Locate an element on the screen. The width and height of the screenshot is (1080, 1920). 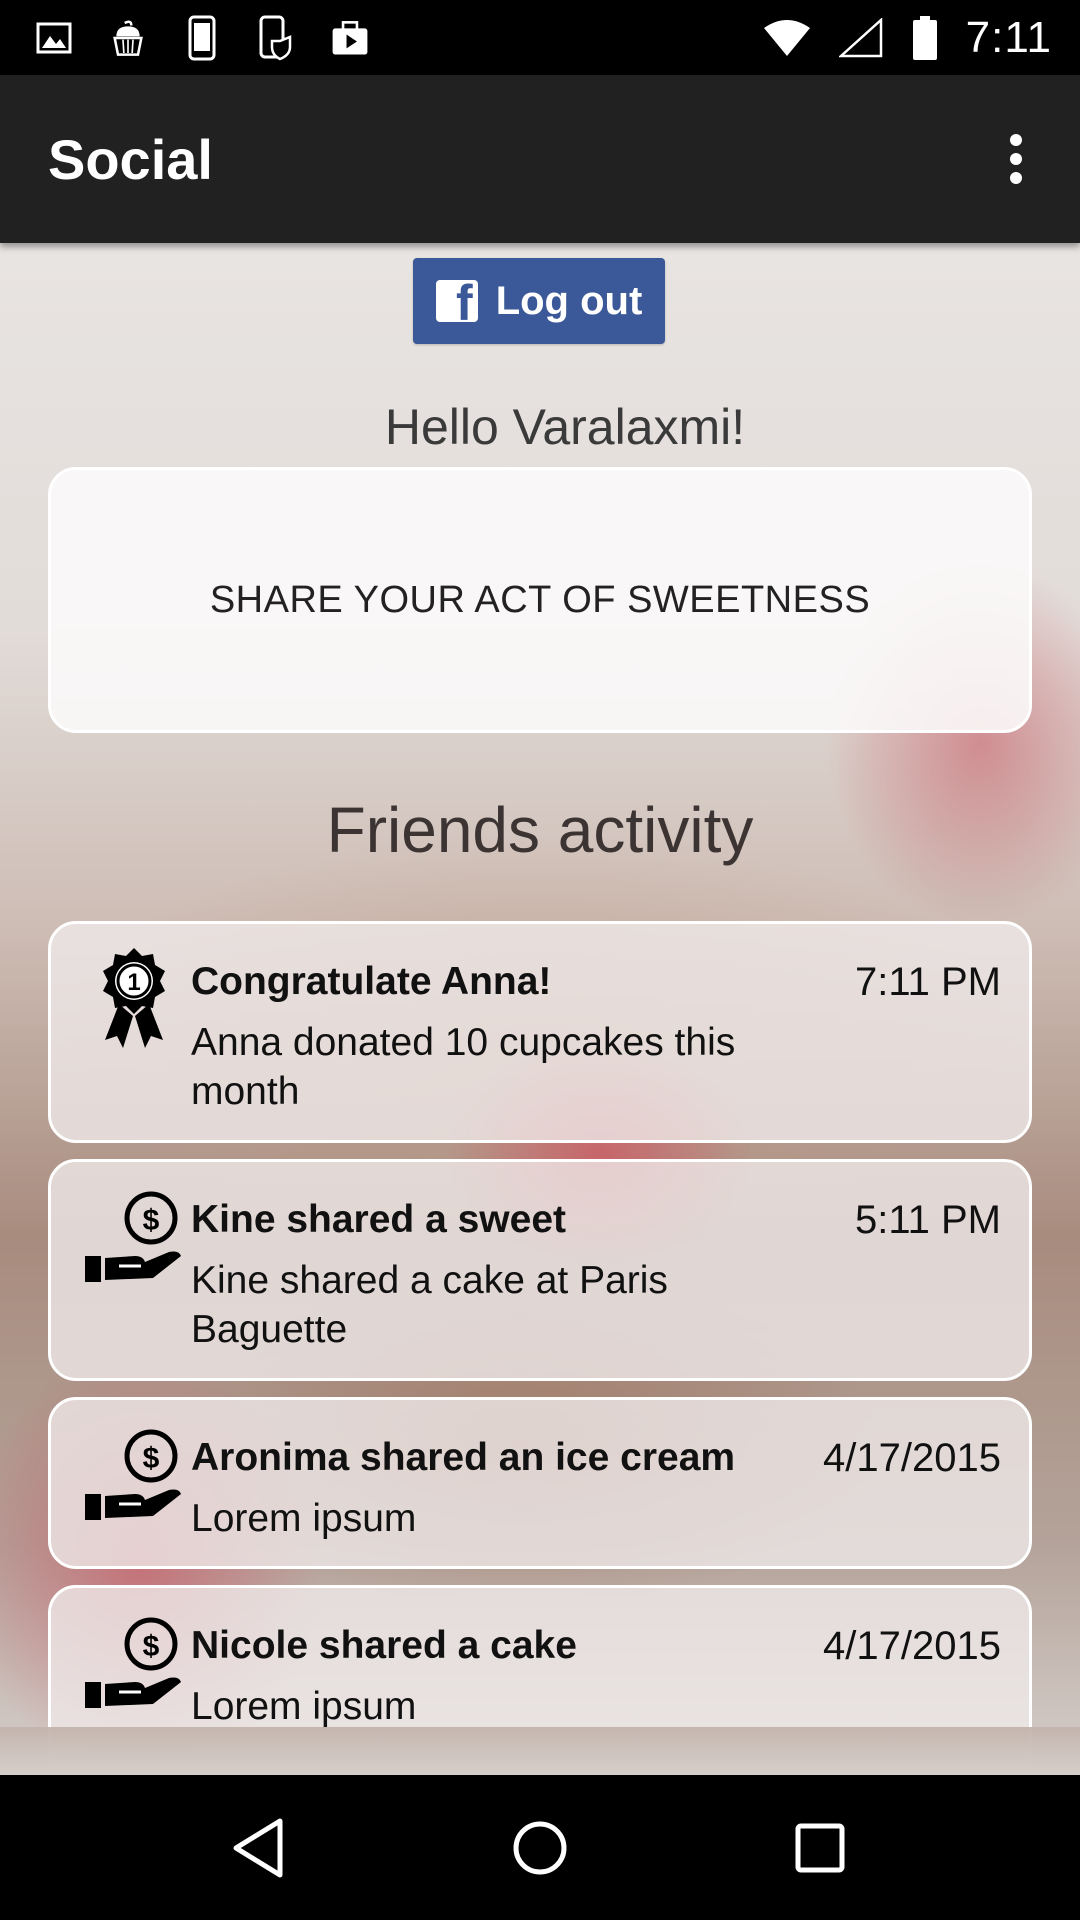
battery-icon is located at coordinates (925, 37).